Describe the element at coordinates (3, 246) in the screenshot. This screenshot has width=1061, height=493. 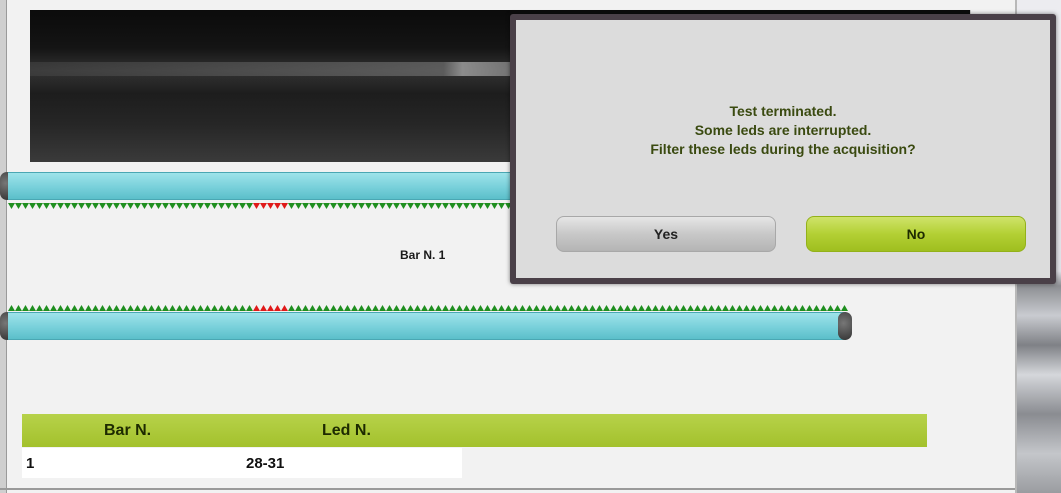
I see `left-frame` at that location.